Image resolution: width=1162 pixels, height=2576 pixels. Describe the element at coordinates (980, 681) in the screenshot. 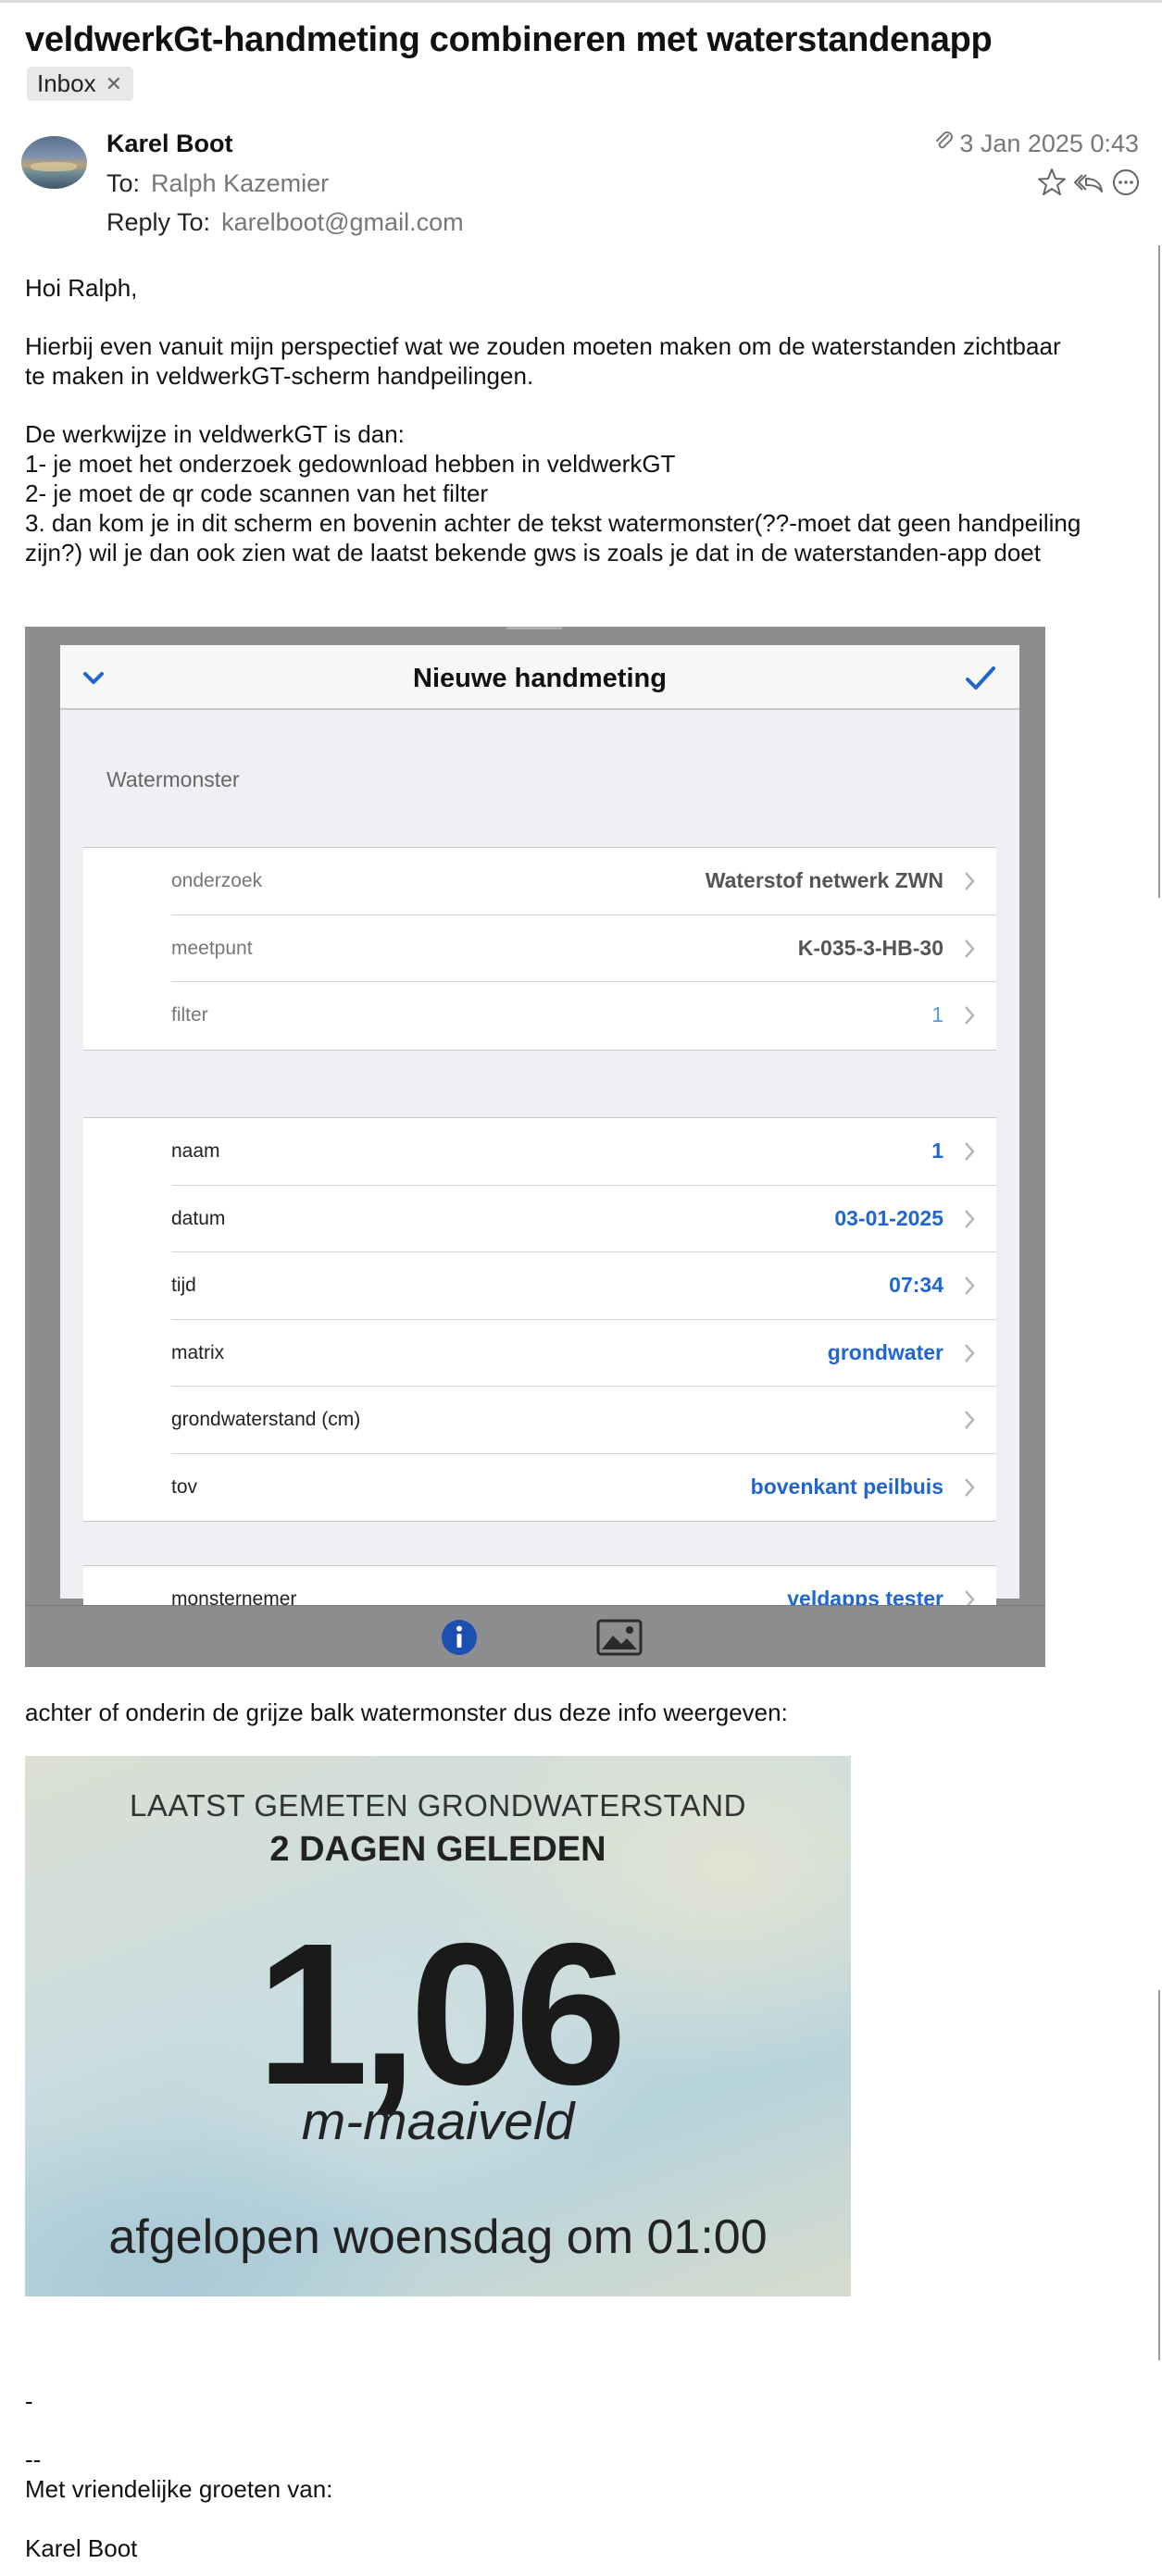

I see `checkmark-icon` at that location.